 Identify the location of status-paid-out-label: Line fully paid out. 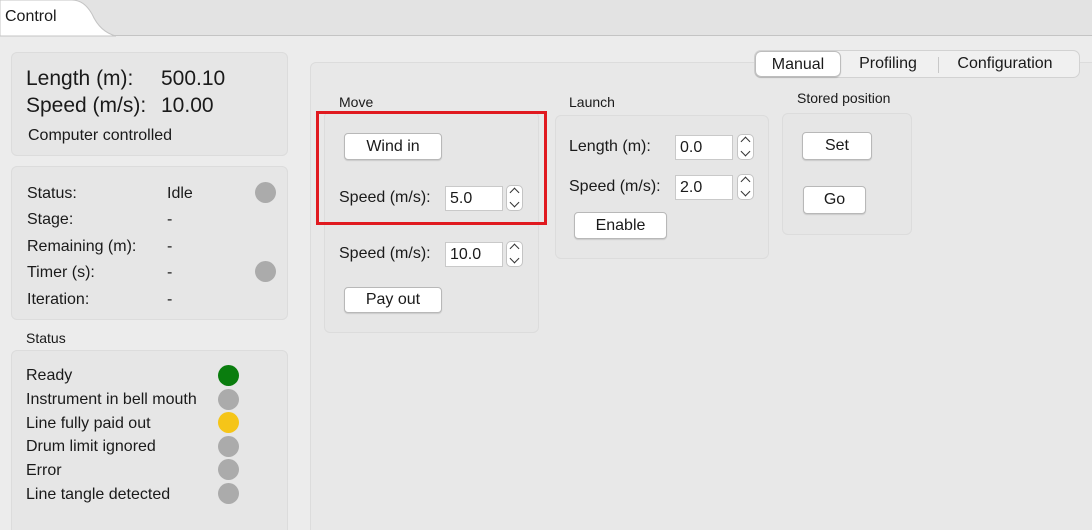
(88, 423).